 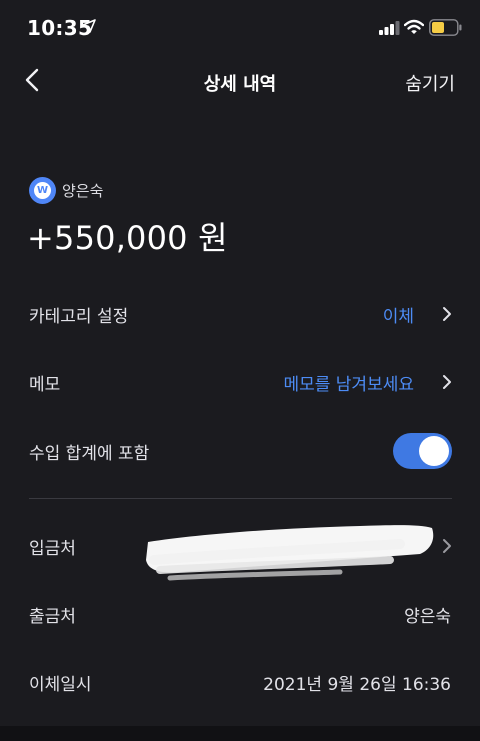 I want to click on category-setting-row: 카테고리 설정 이체, so click(x=240, y=314).